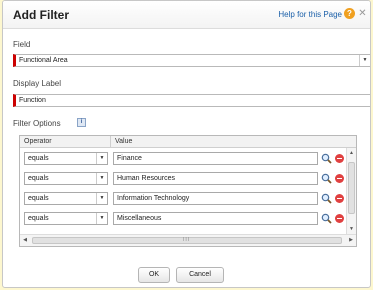  Describe the element at coordinates (215, 178) in the screenshot. I see `value-input: Human Resources` at that location.